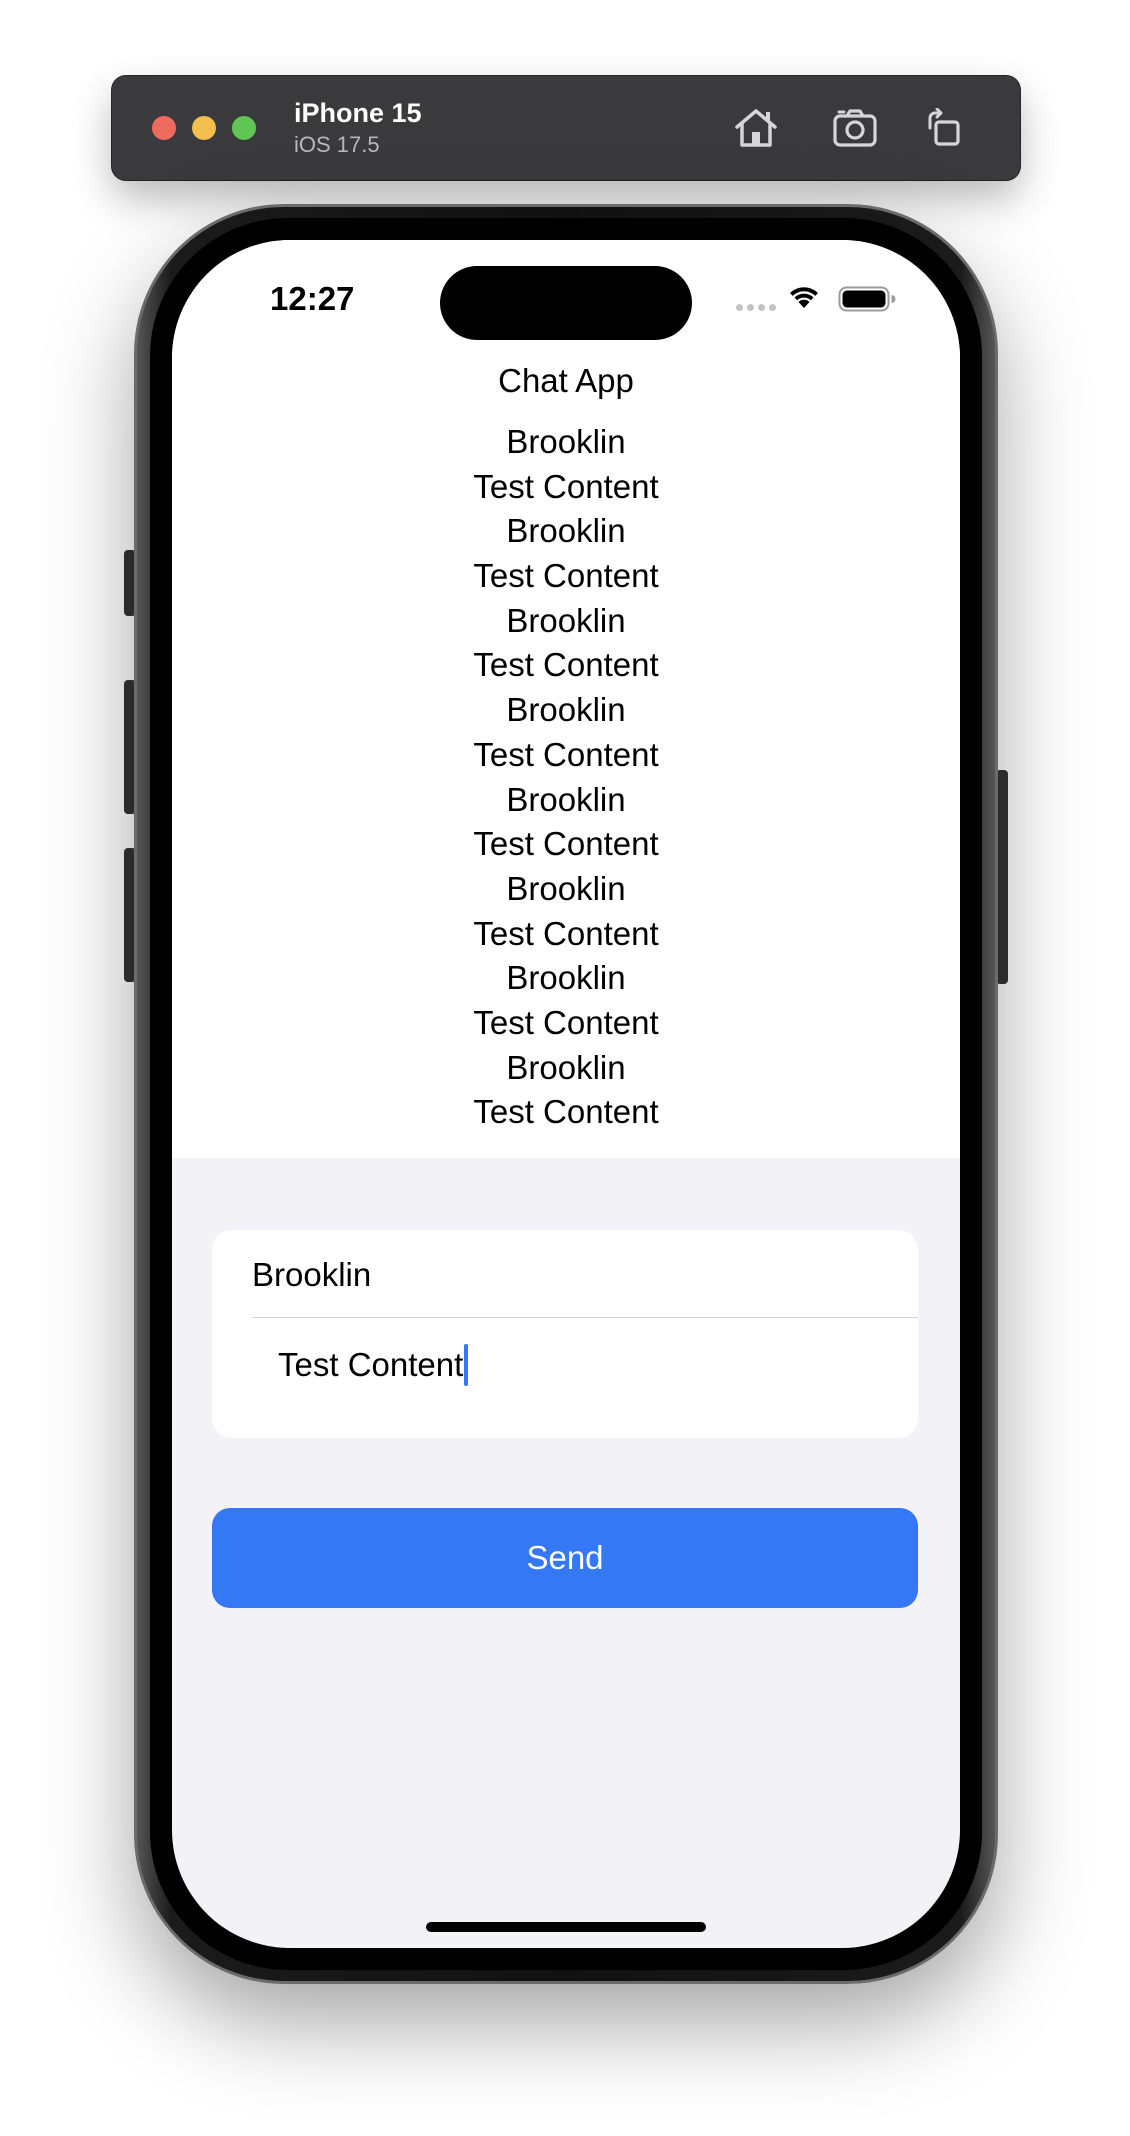 Image resolution: width=1130 pixels, height=2136 pixels. I want to click on message-form: Brooklin Test Content, so click(565, 1334).